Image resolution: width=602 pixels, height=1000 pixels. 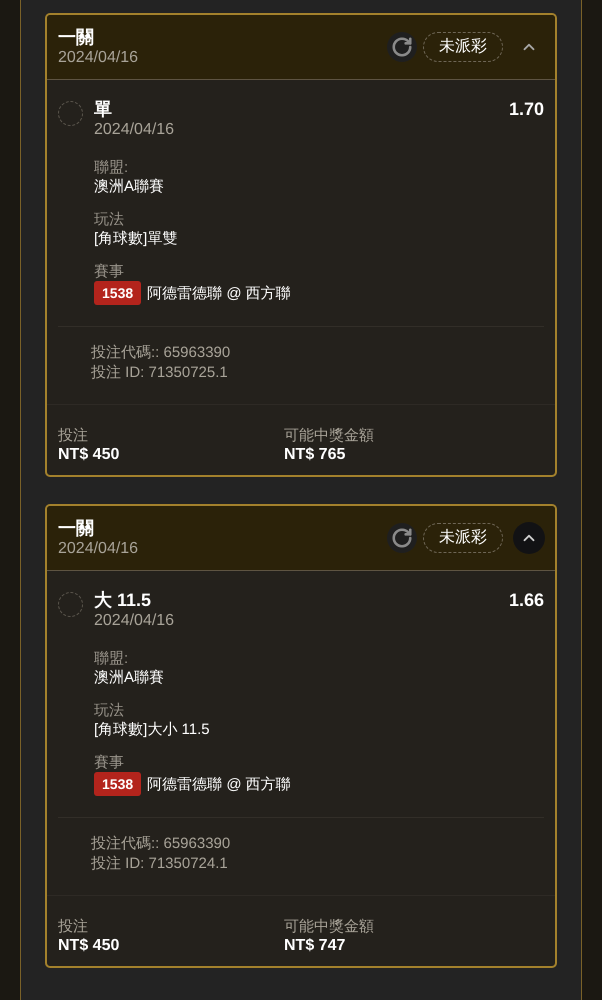 I want to click on bet-id: 投注 ID: 71350725.1, so click(x=160, y=373).